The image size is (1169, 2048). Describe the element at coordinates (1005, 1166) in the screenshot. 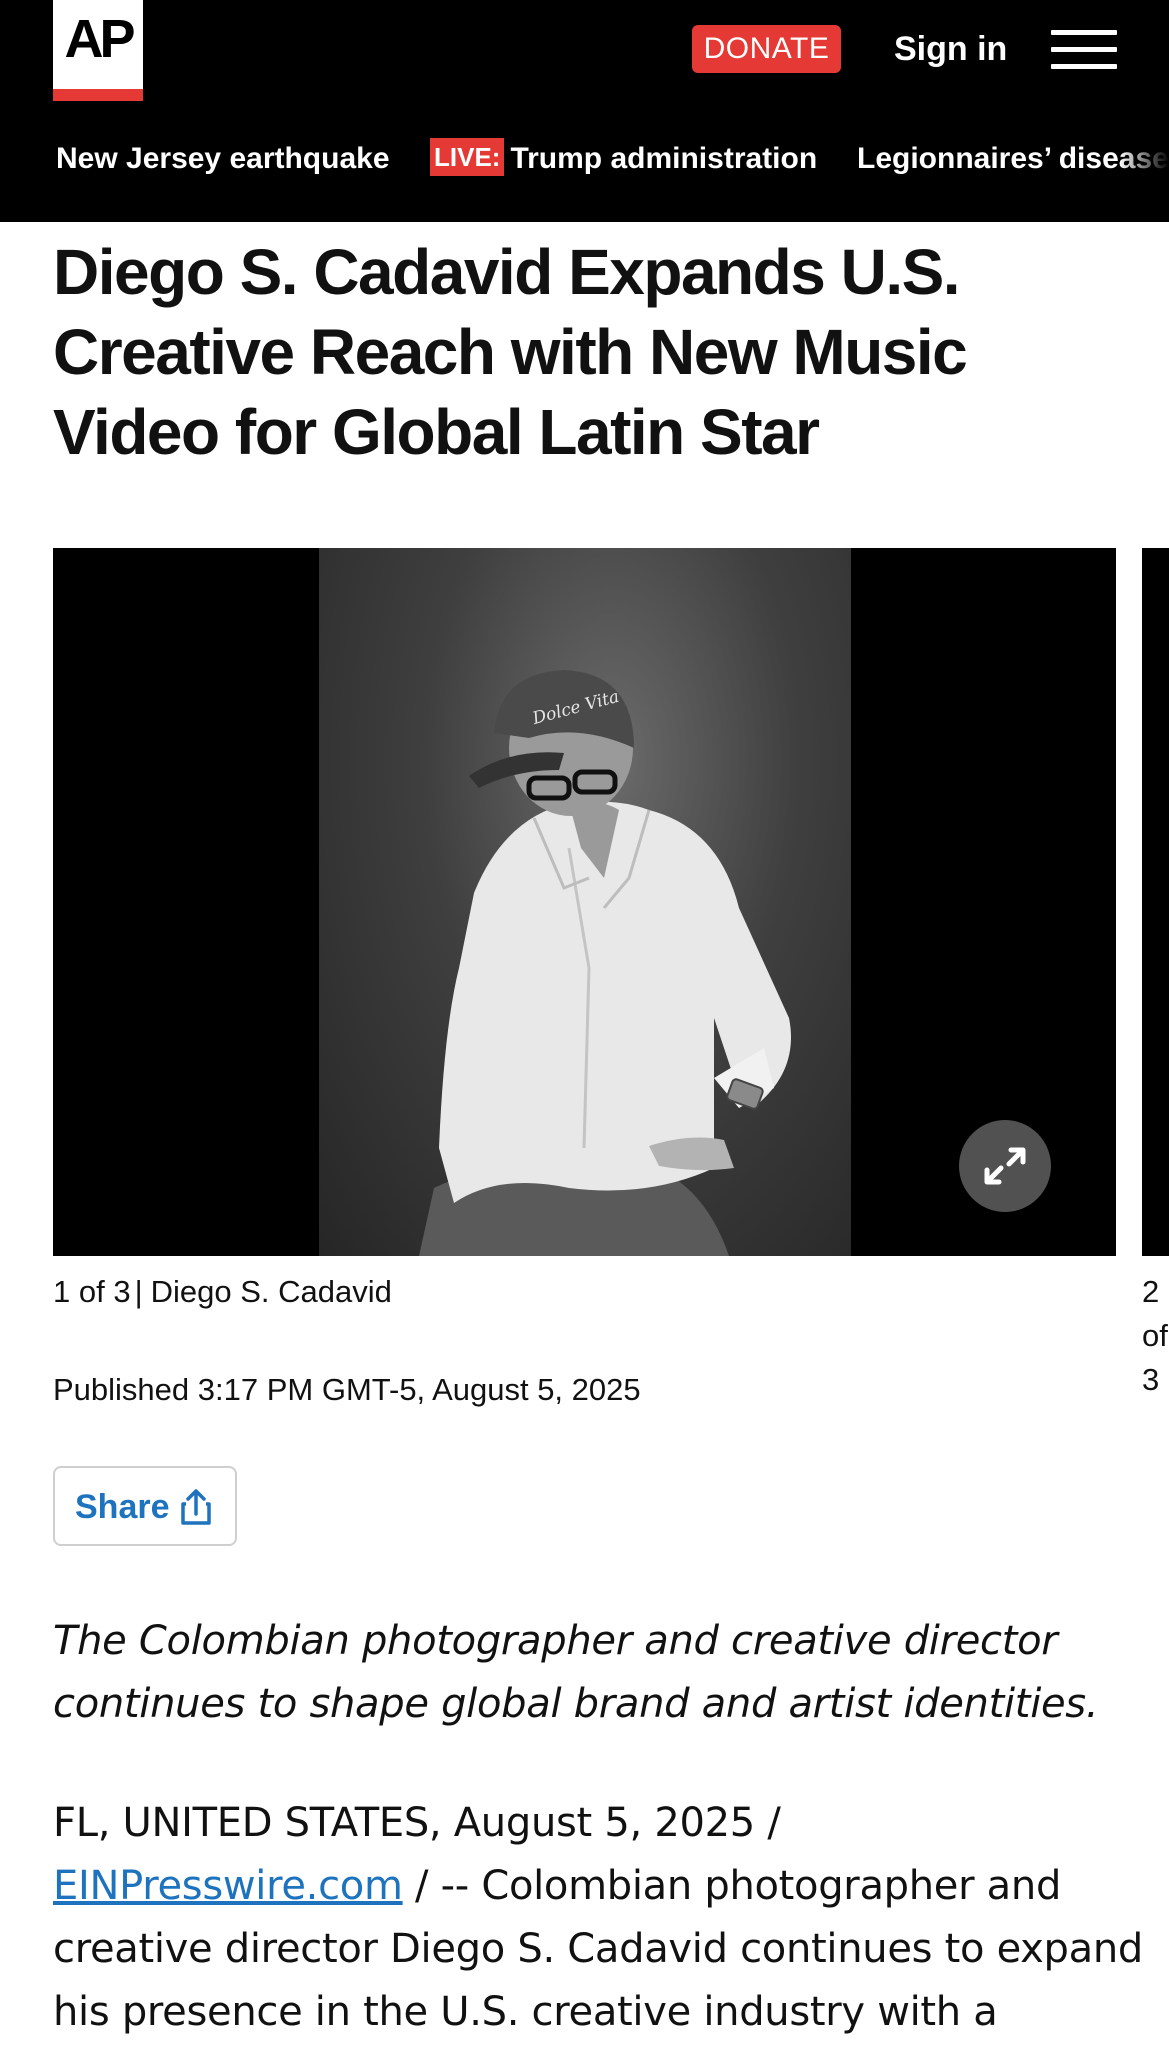

I see `expand-arrows-icon` at that location.